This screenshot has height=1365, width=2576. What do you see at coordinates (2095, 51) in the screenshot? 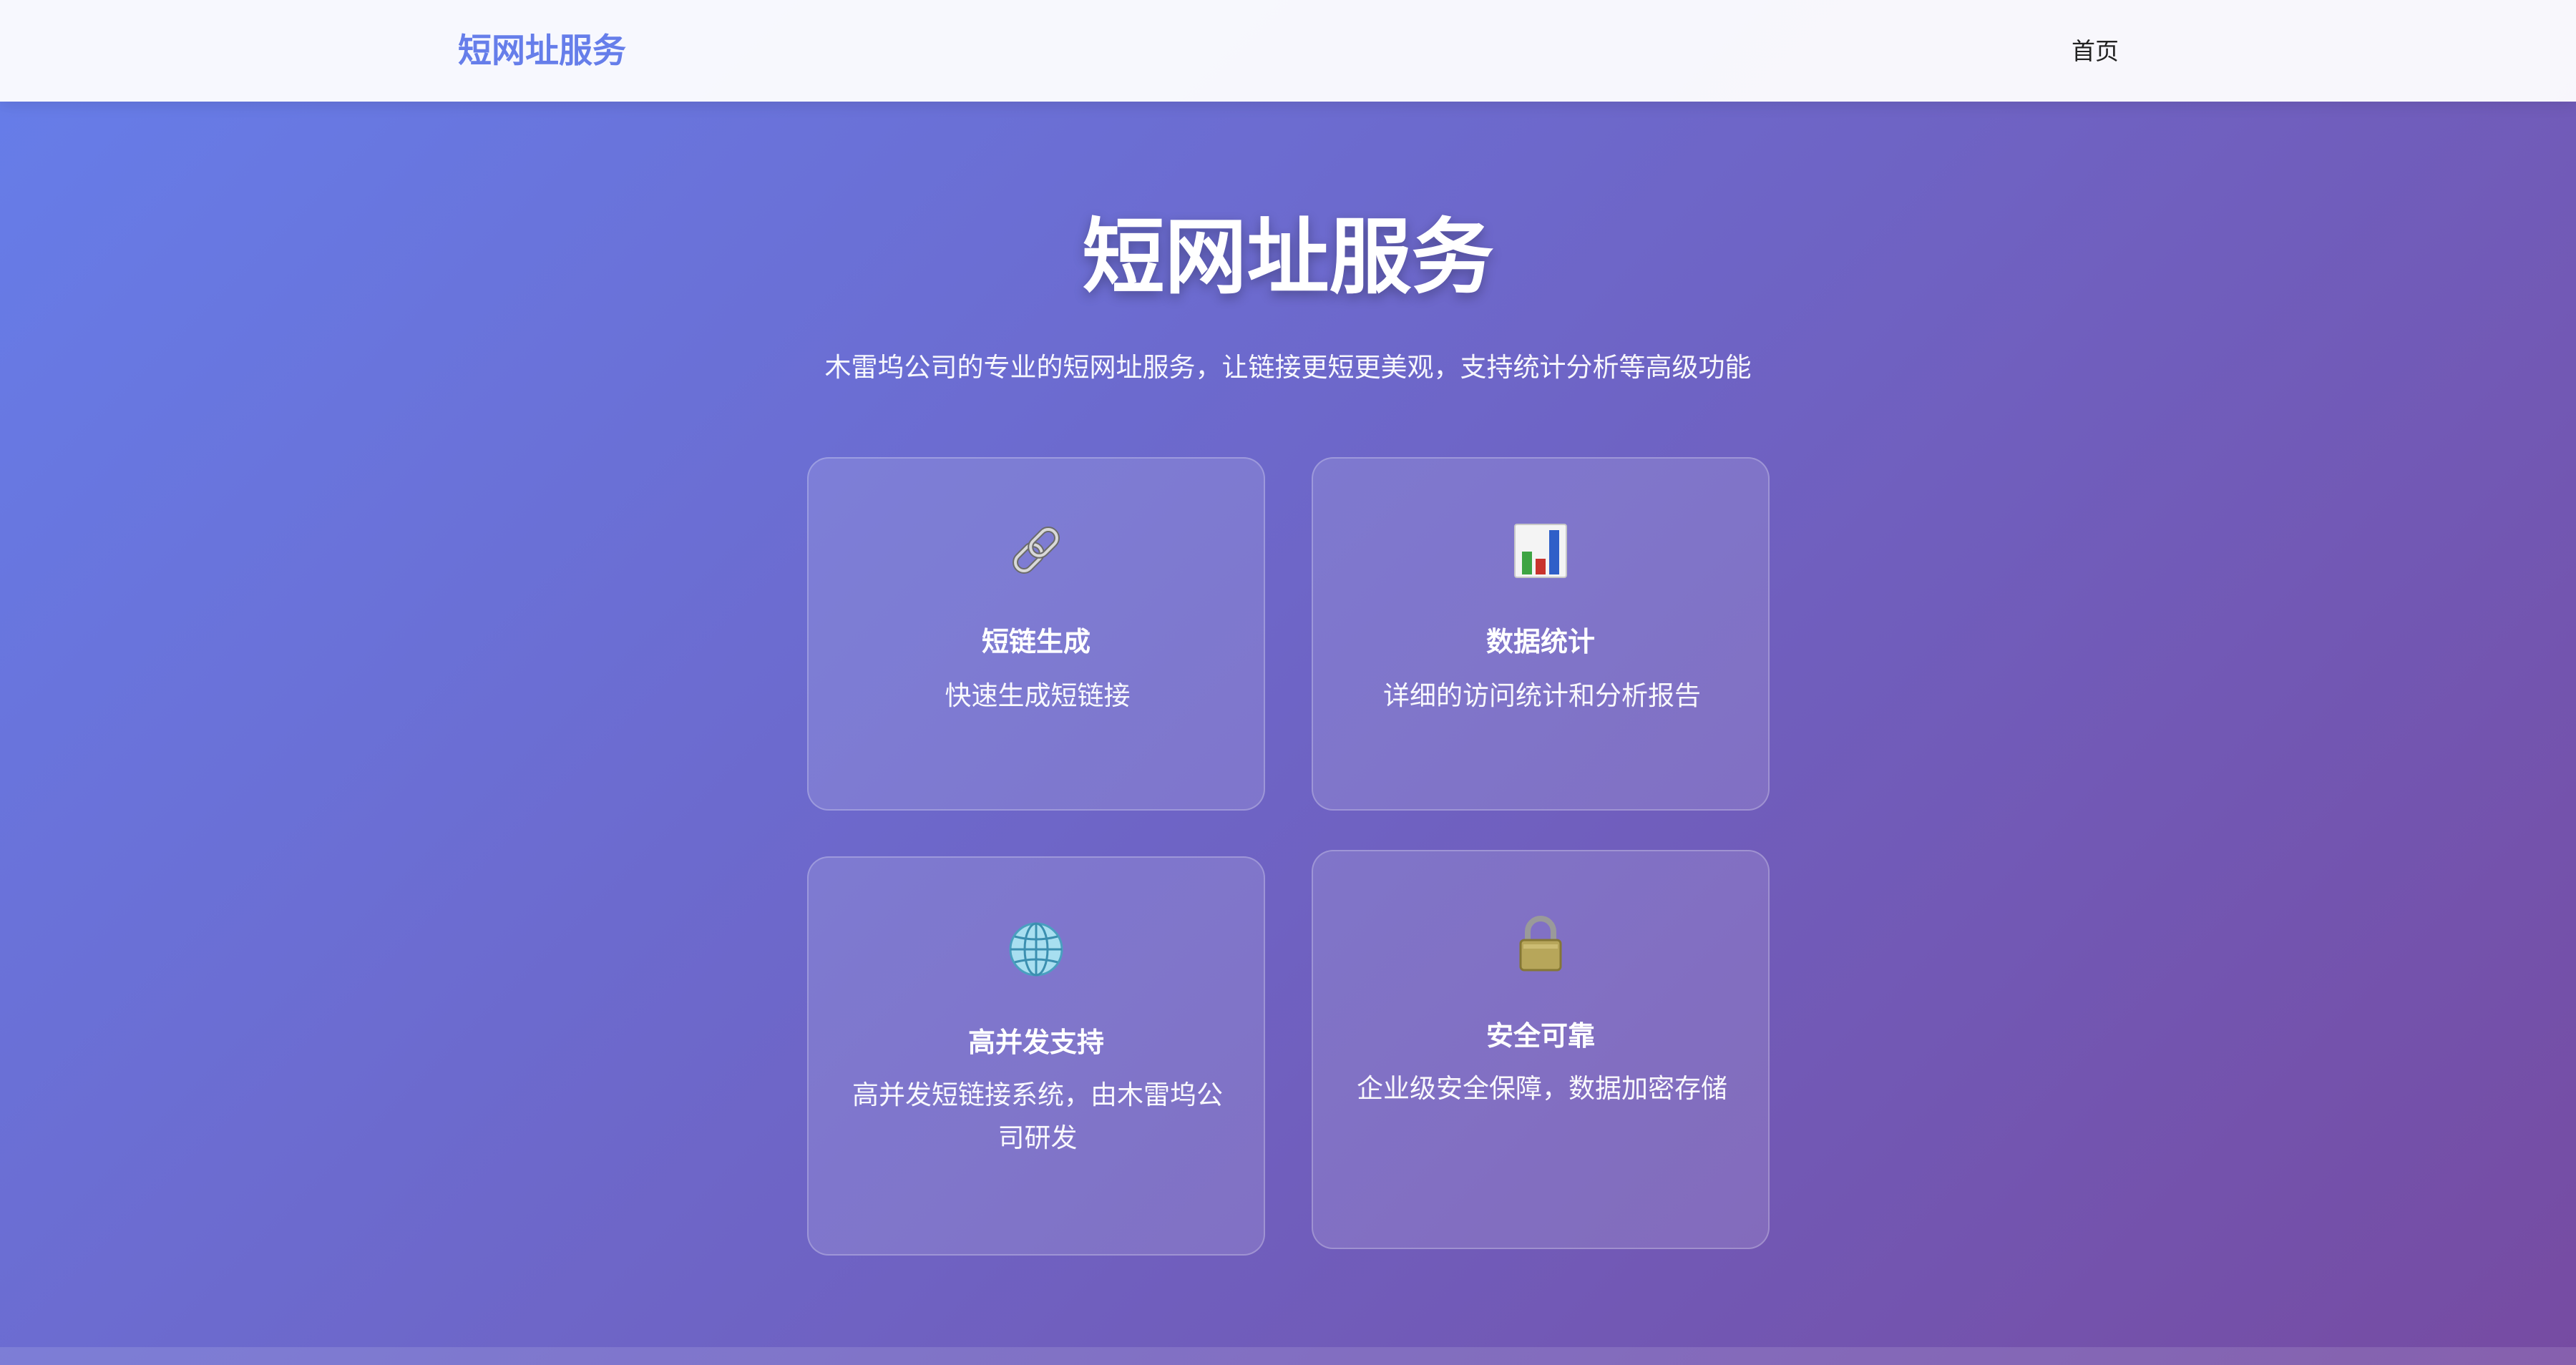
I see `nav-link-home: 首页` at bounding box center [2095, 51].